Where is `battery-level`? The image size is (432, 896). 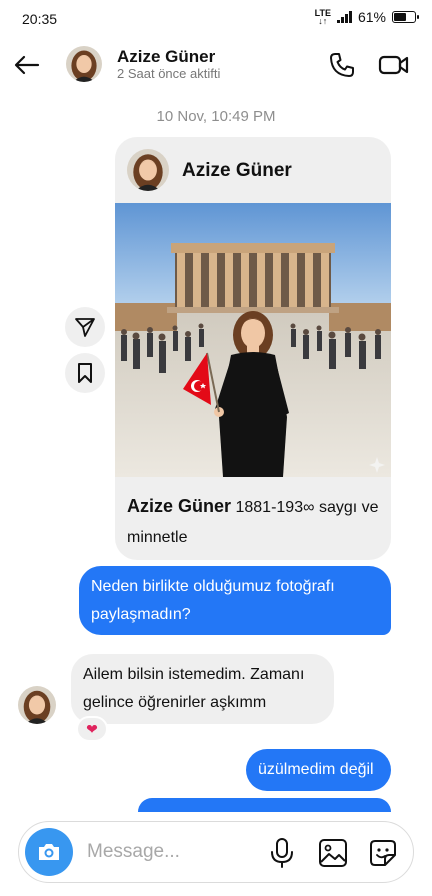 battery-level is located at coordinates (400, 17).